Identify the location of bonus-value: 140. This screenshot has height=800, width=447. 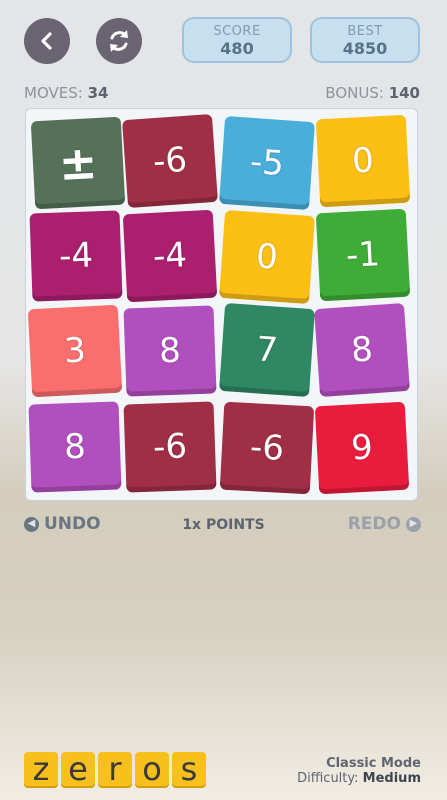
(404, 93).